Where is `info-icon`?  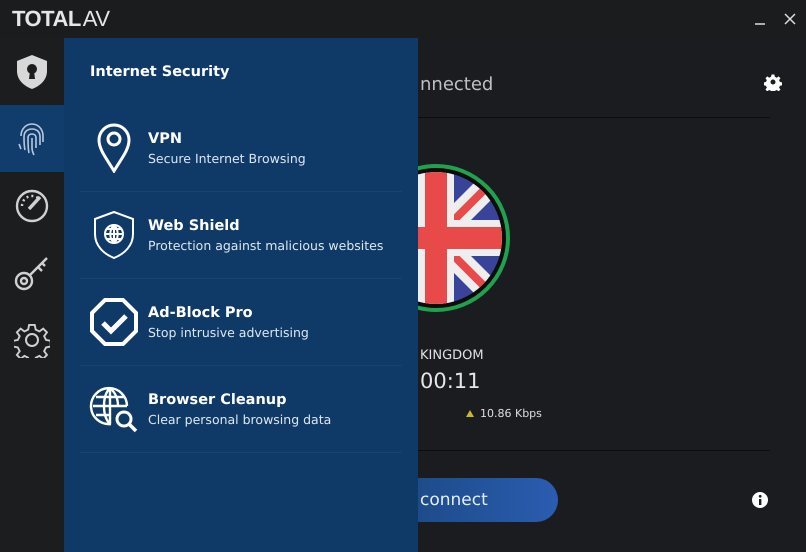 info-icon is located at coordinates (760, 500).